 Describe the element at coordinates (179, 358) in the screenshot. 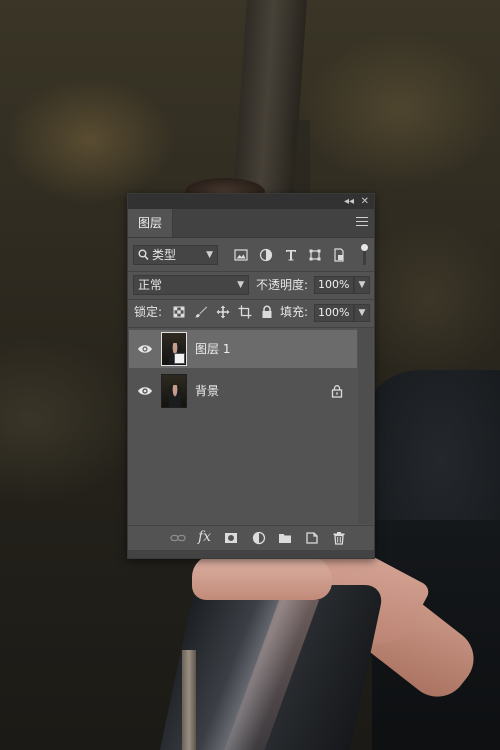

I see `smart-object-badge-icon` at that location.